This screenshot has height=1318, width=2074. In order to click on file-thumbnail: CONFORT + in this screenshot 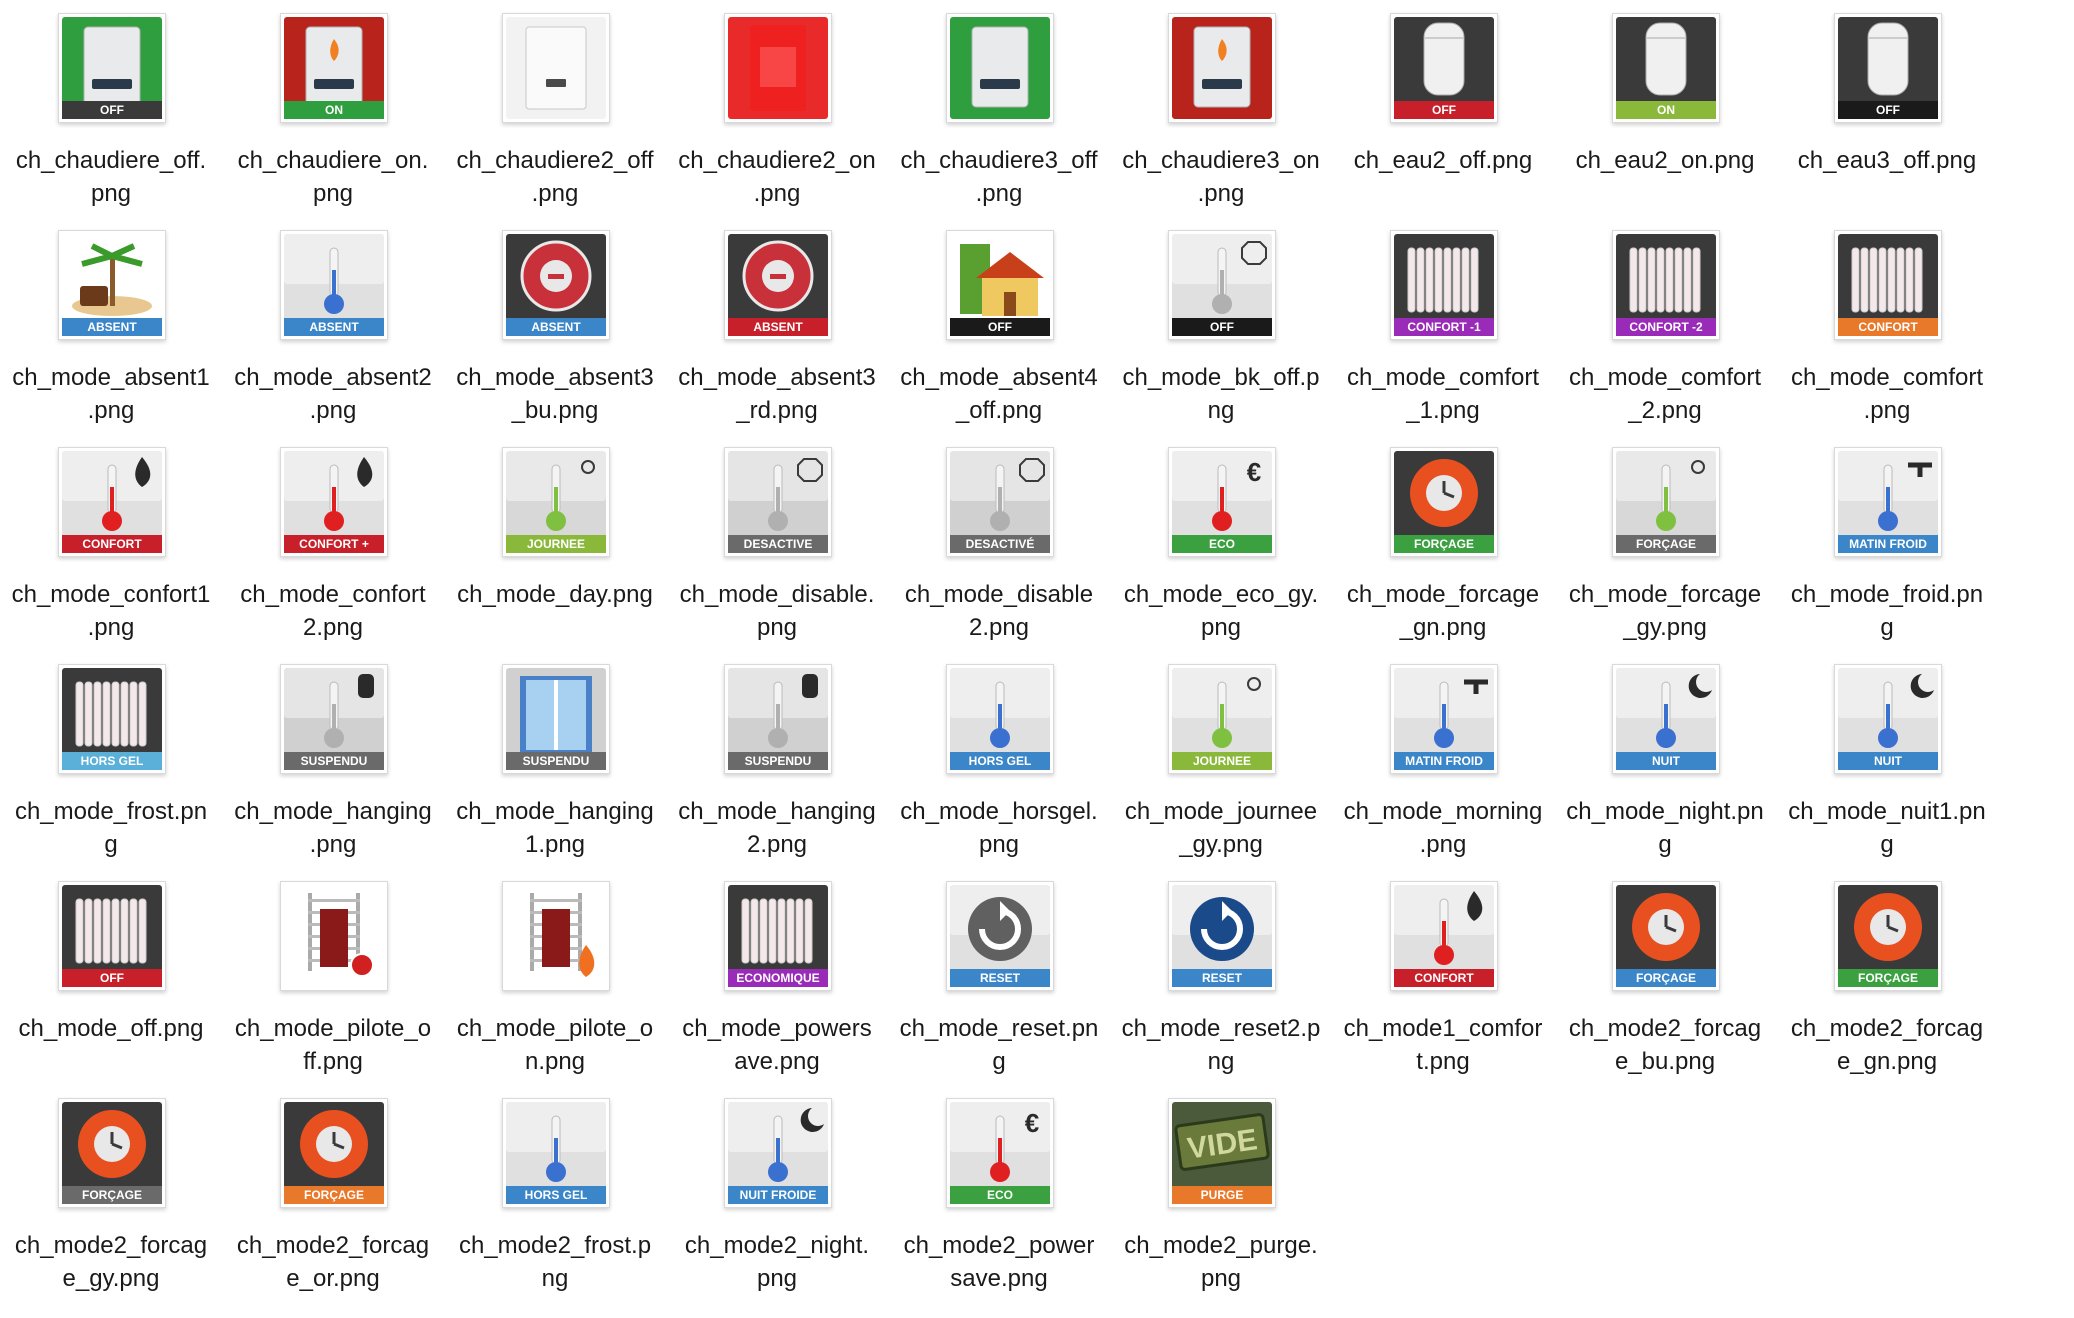, I will do `click(334, 502)`.